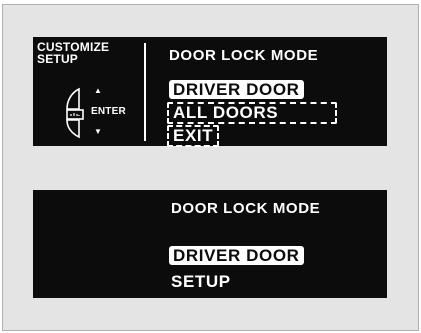  I want to click on option-all-doors: ALL DOORS, so click(252, 113).